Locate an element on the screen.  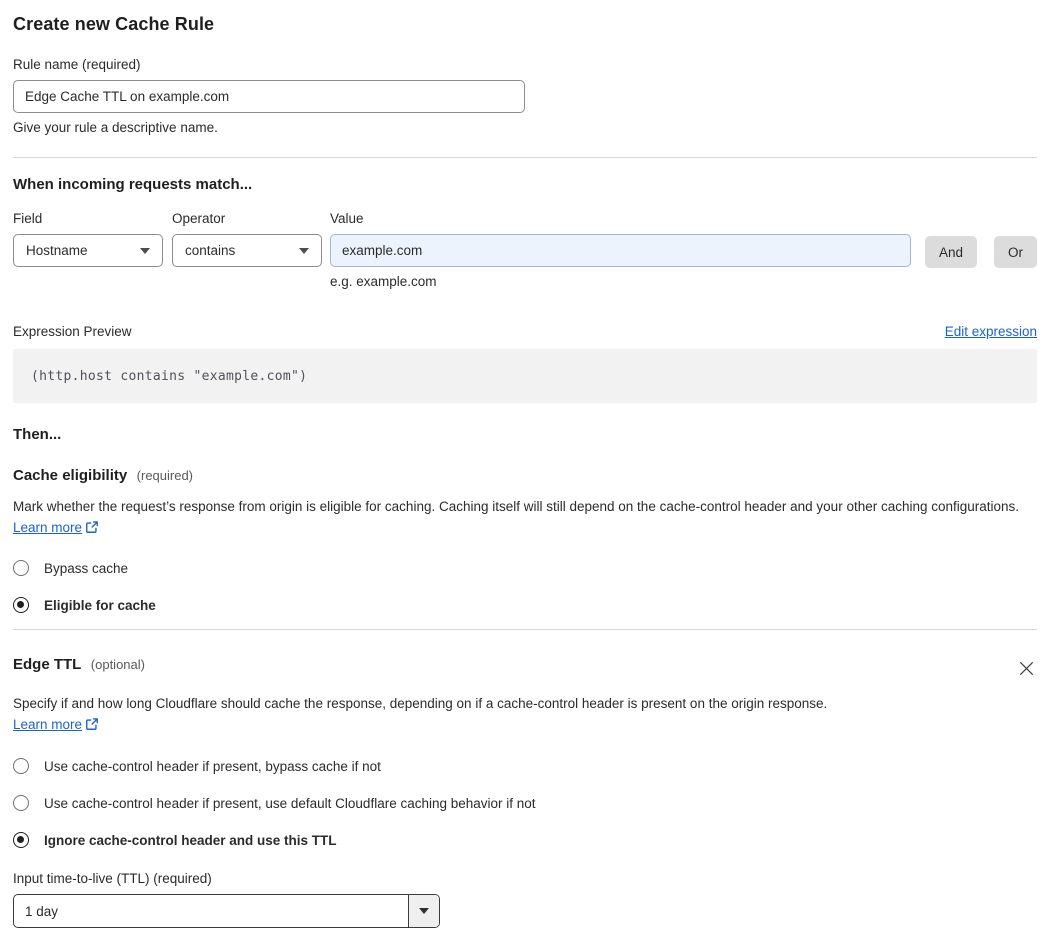
rule-name-group: Rule name (required) is located at coordinates (269, 85).